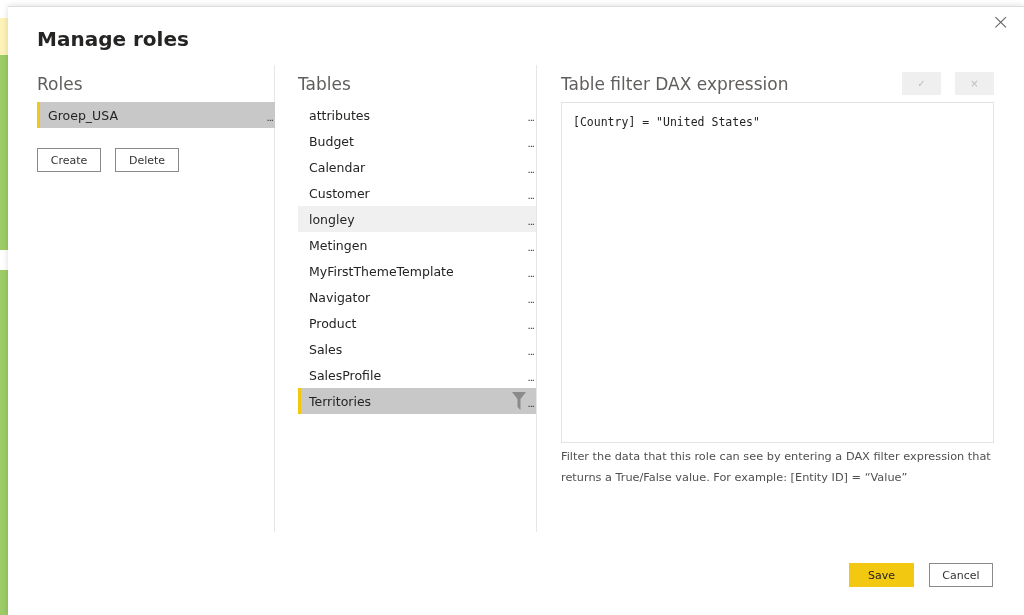 The height and width of the screenshot is (615, 1024). What do you see at coordinates (1000, 21) in the screenshot?
I see `close-button: ×` at bounding box center [1000, 21].